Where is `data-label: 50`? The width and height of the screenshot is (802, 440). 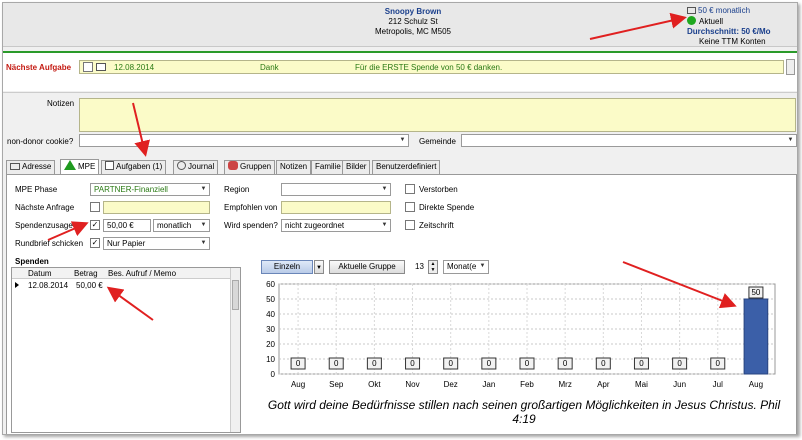
data-label: 50 is located at coordinates (755, 292).